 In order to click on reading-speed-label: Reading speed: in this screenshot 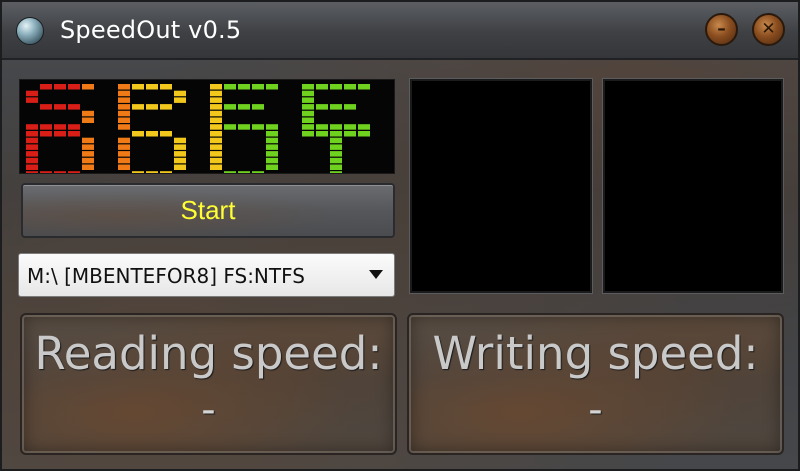, I will do `click(208, 353)`.